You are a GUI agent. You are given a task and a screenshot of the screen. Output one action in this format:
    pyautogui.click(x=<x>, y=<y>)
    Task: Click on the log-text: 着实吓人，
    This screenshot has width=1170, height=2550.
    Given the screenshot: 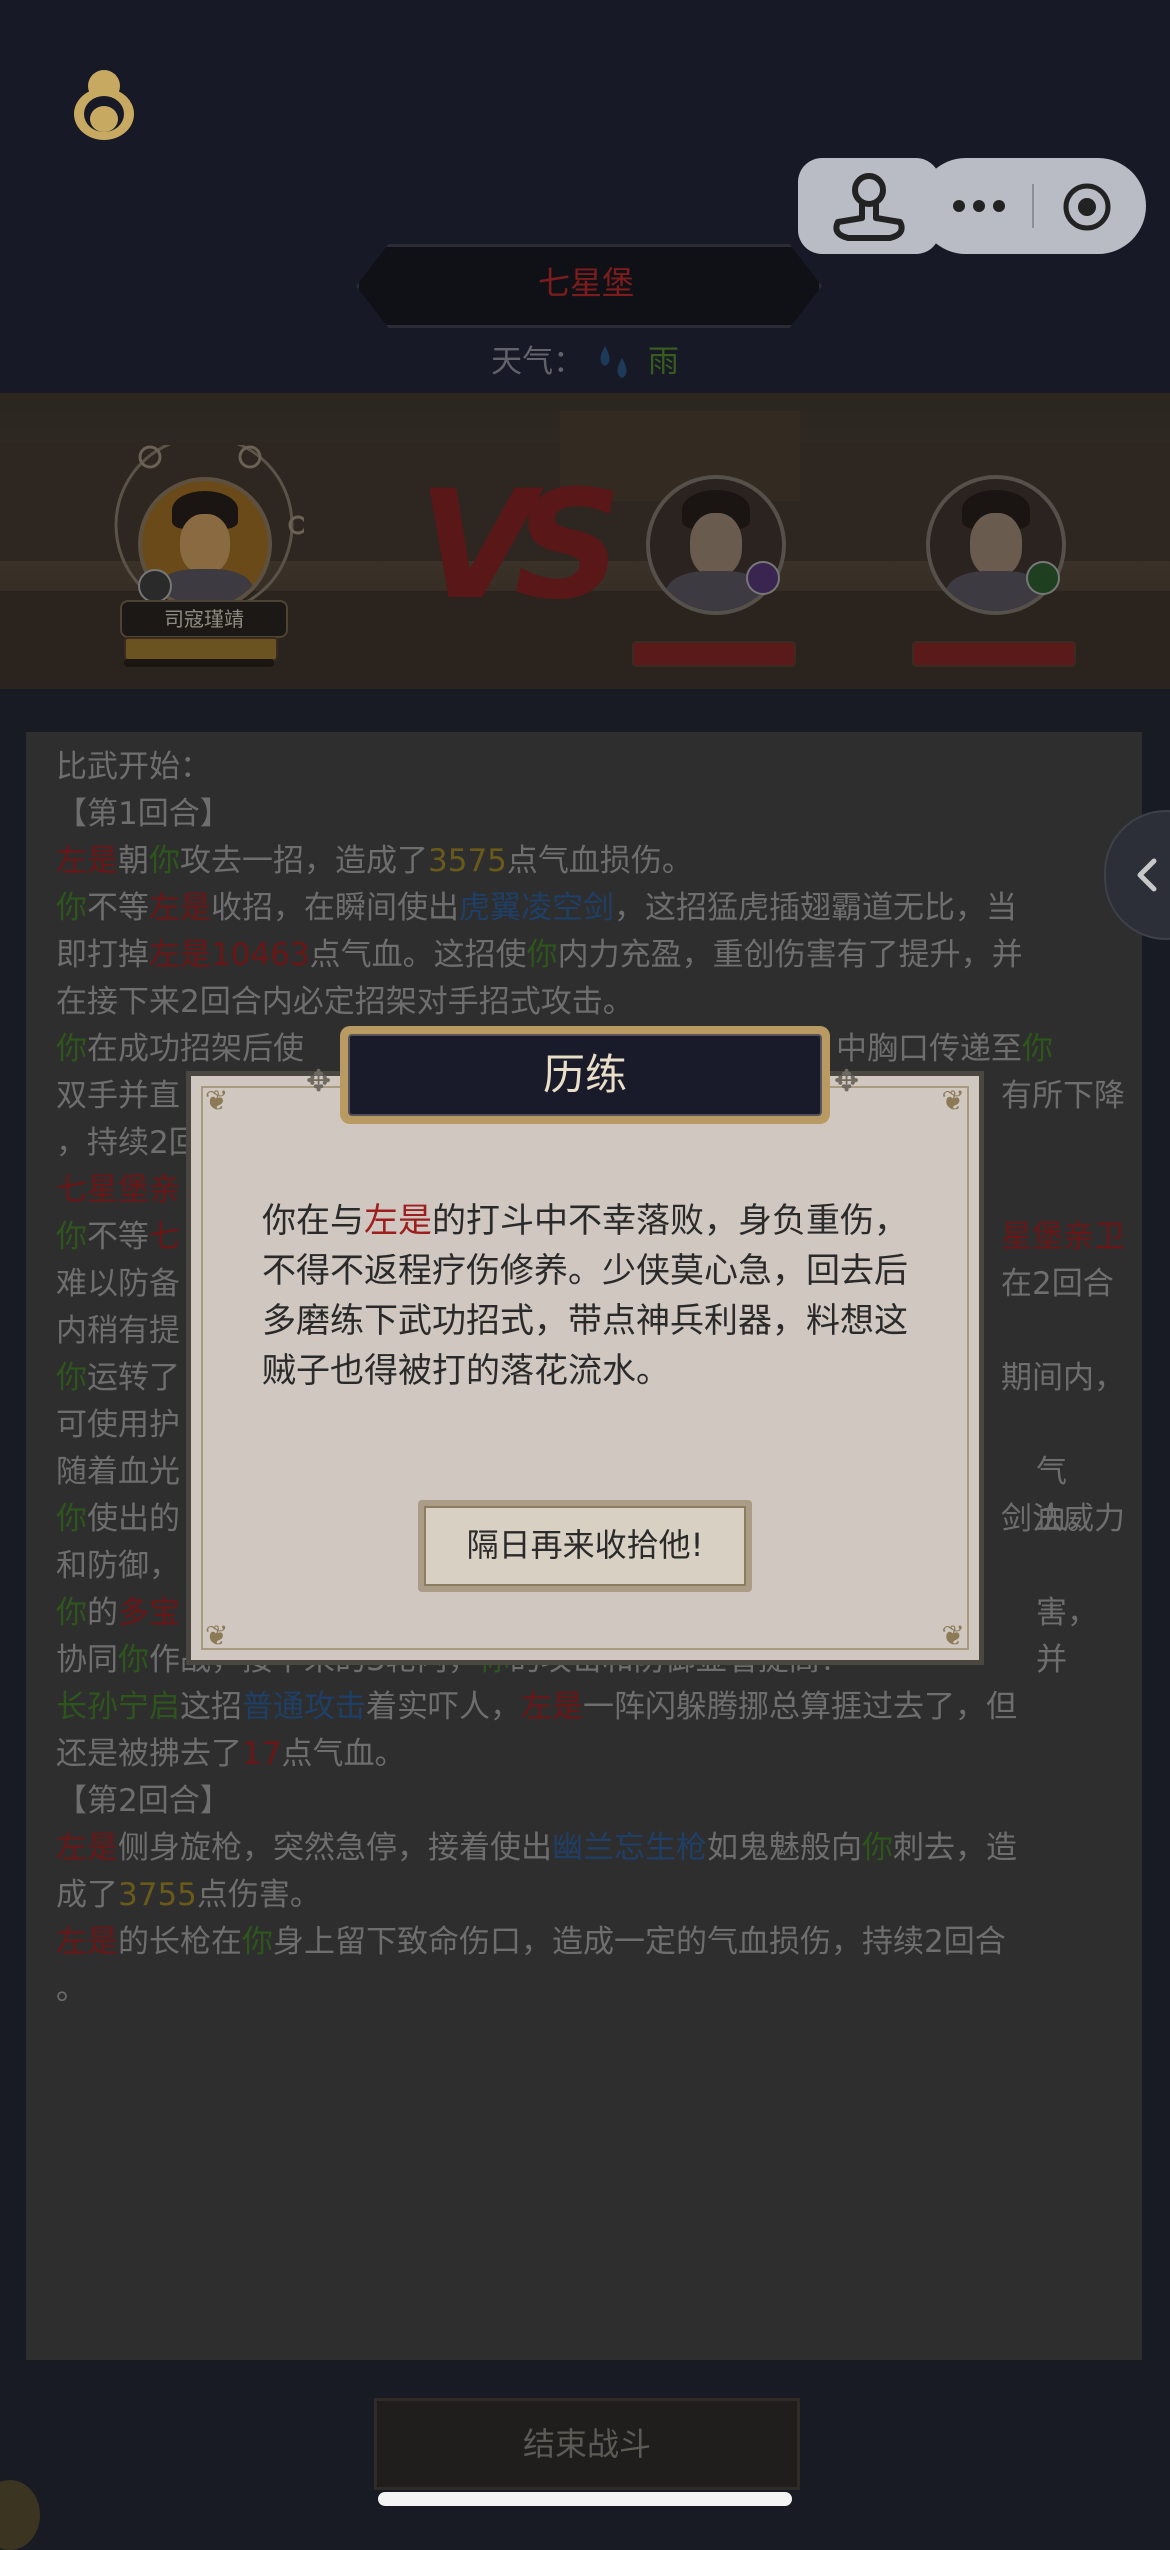 What is the action you would take?
    pyautogui.click(x=443, y=1707)
    